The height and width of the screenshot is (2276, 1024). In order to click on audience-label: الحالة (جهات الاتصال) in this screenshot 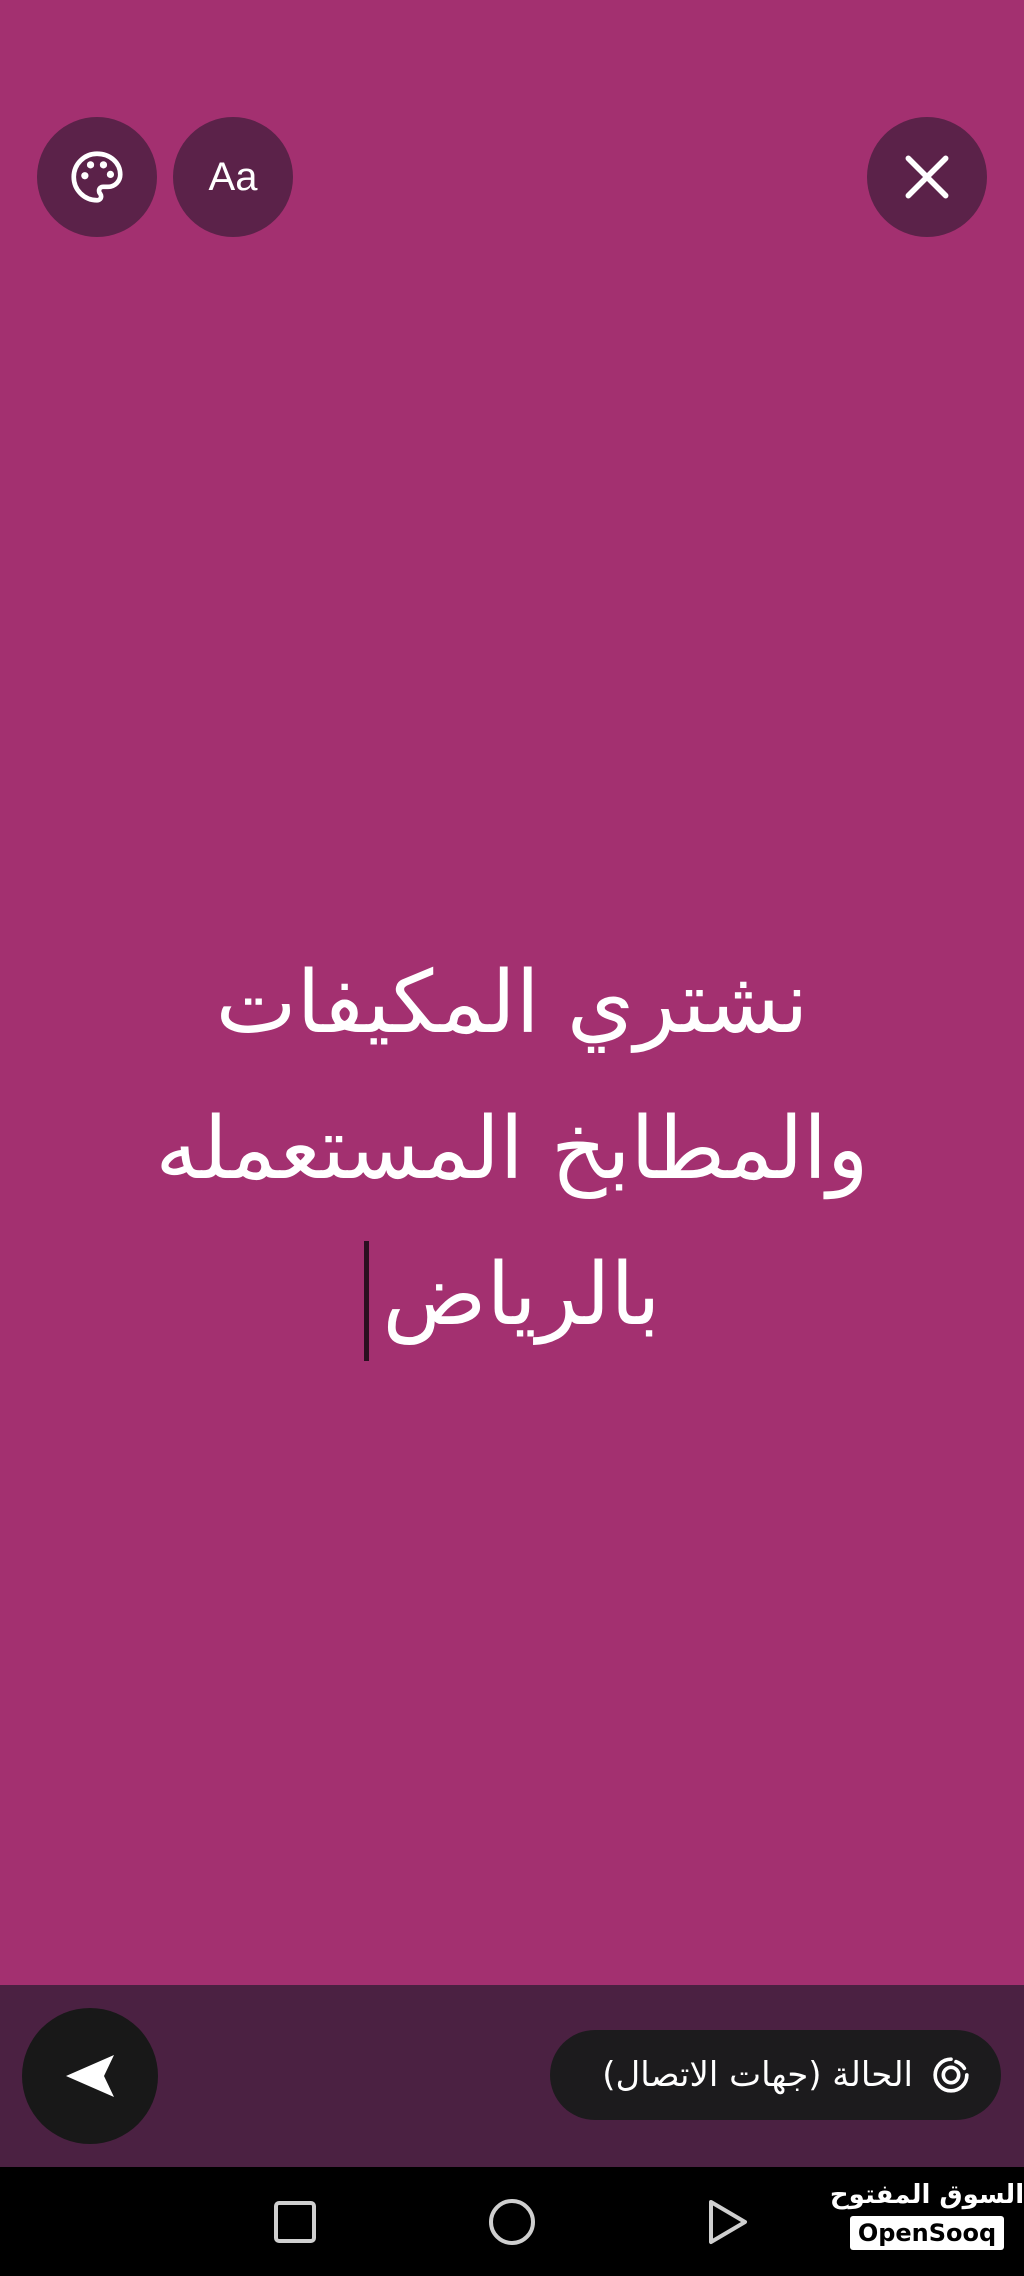, I will do `click(757, 2075)`.